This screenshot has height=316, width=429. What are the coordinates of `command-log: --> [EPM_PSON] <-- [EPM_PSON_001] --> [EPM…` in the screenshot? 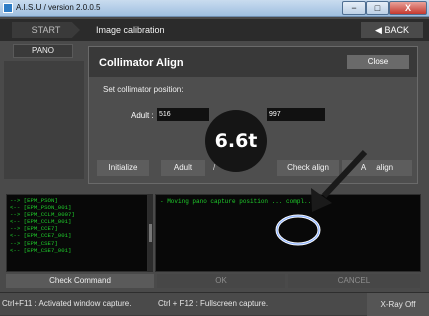 It's located at (77, 233).